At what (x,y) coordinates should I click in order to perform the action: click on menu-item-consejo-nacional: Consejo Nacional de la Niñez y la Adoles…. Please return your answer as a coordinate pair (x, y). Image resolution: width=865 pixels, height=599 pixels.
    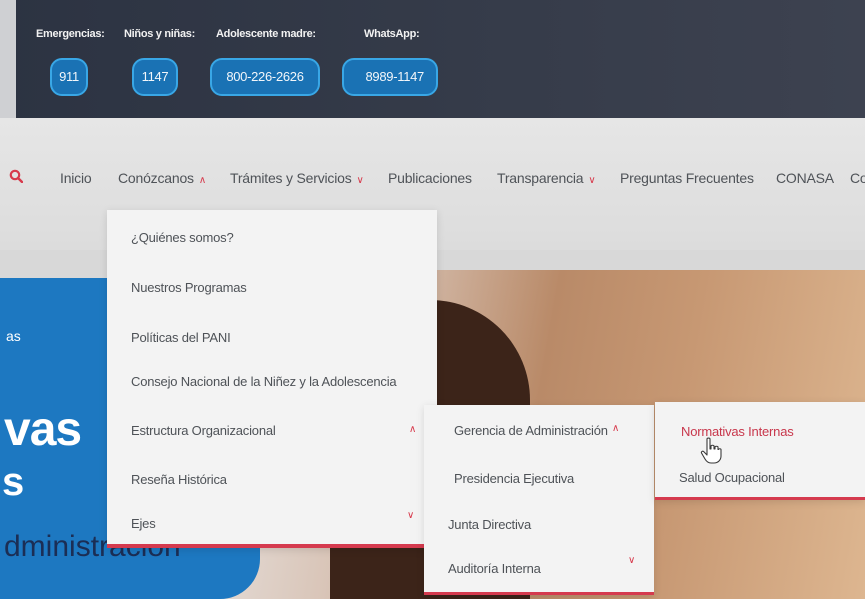
    Looking at the image, I should click on (264, 381).